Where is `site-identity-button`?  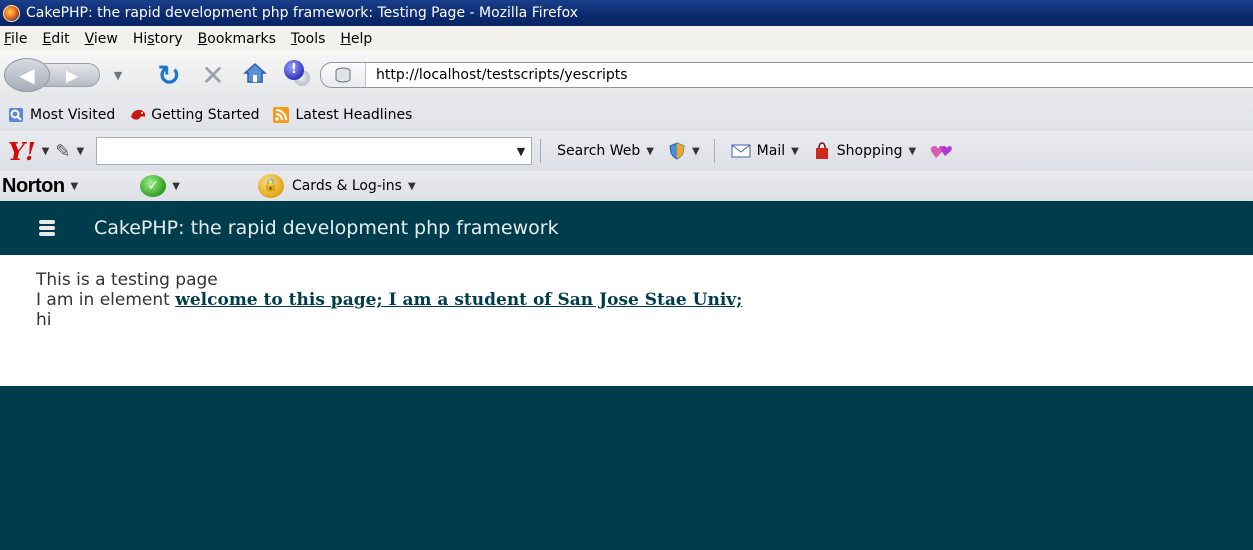 site-identity-button is located at coordinates (343, 75).